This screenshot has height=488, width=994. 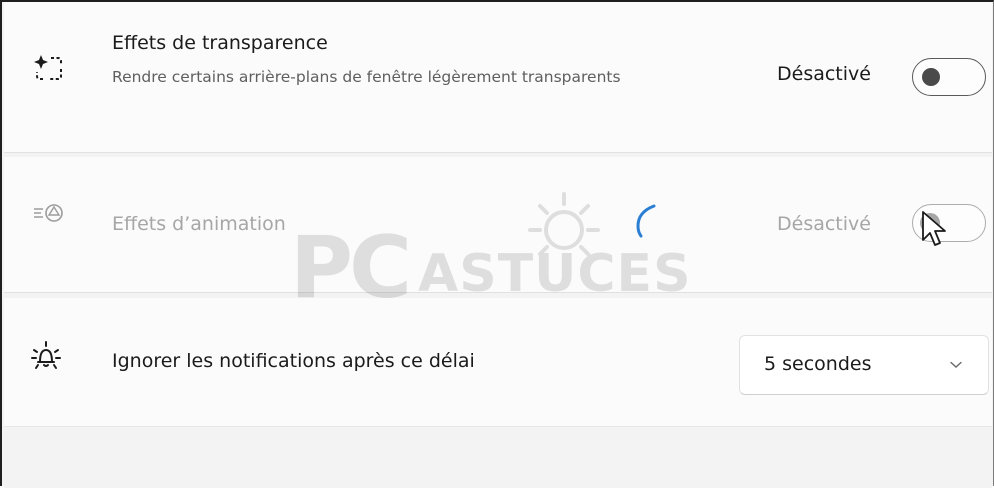 What do you see at coordinates (949, 77) in the screenshot?
I see `transparency-toggle` at bounding box center [949, 77].